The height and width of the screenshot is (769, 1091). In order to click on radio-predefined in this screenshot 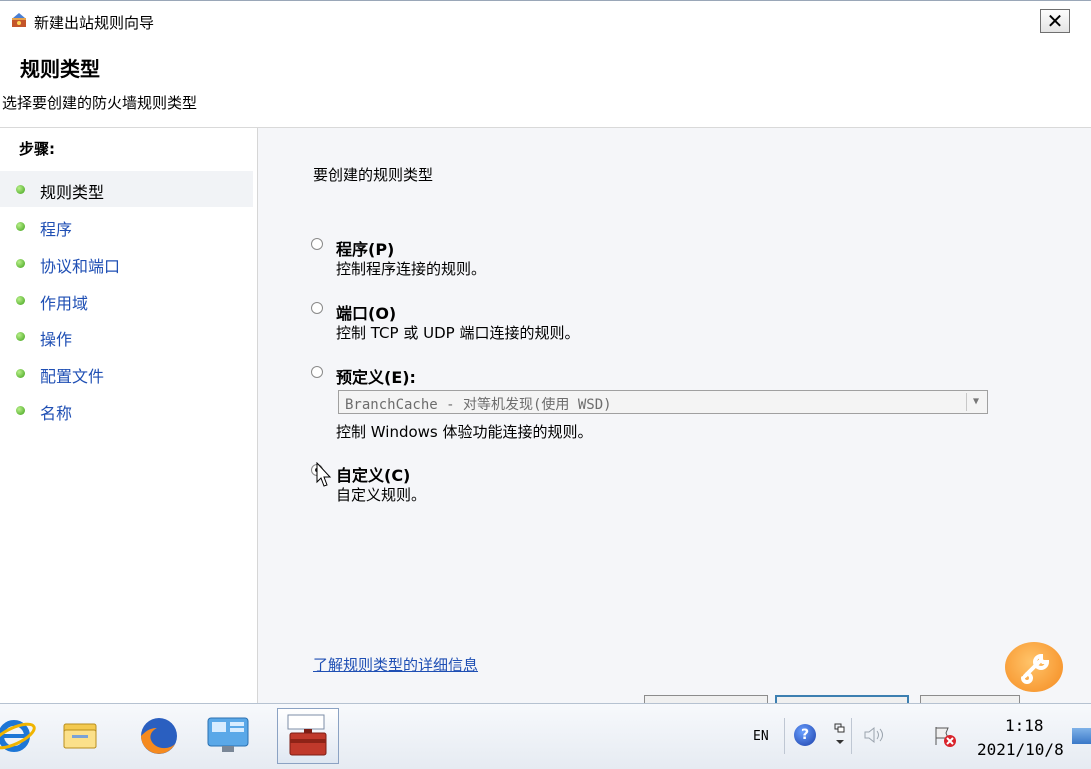, I will do `click(317, 372)`.